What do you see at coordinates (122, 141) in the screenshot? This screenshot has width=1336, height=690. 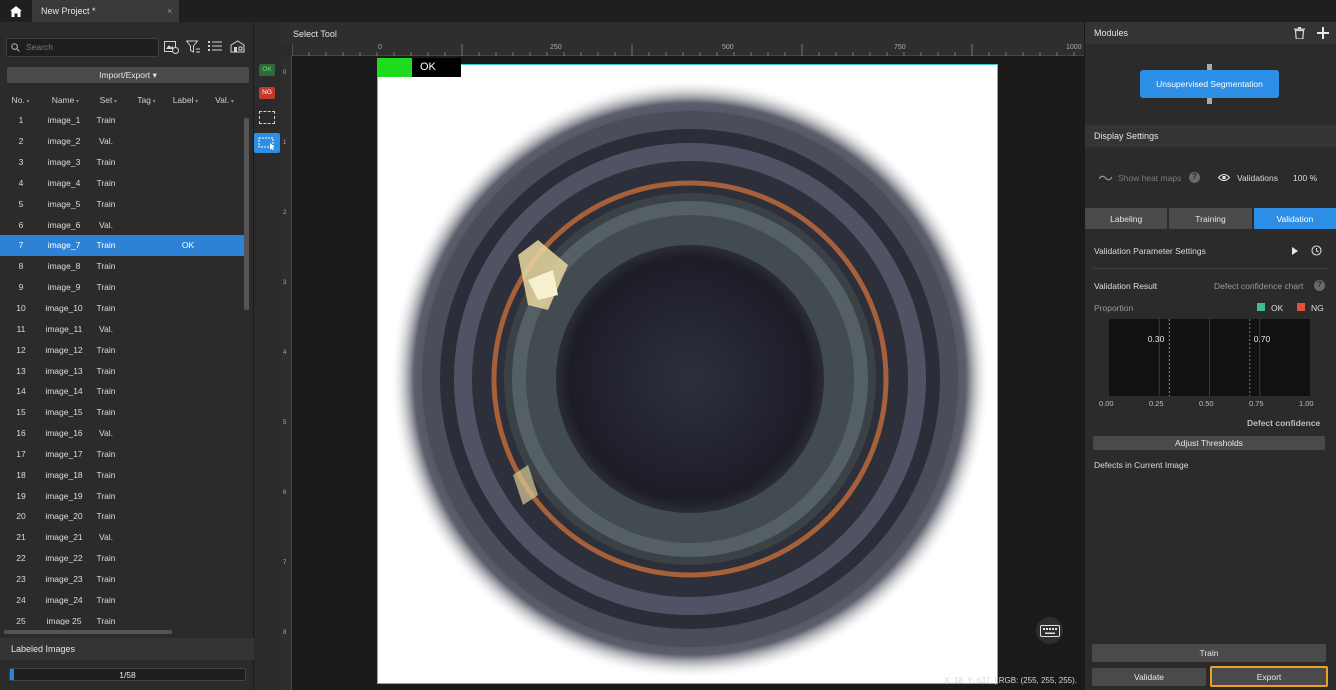 I see `table-row: 2 image_2 Val.` at bounding box center [122, 141].